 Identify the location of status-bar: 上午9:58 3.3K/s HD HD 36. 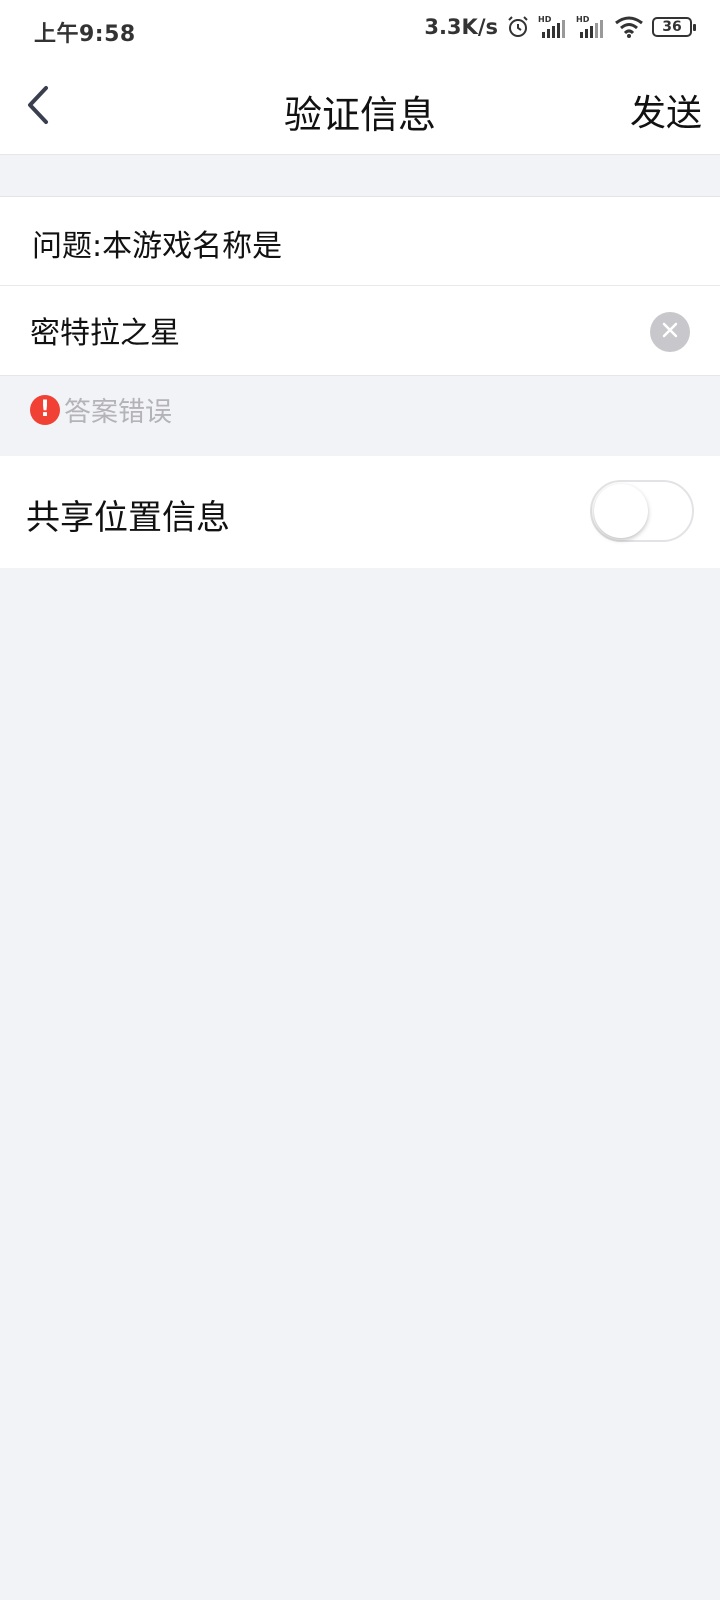
(360, 30).